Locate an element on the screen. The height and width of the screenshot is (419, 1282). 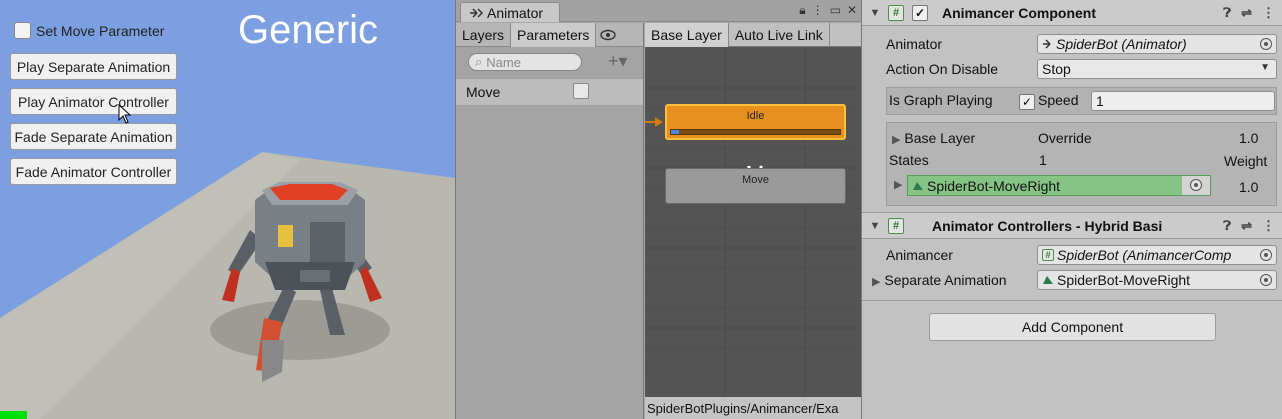
base-layer-label: Base Layer is located at coordinates (940, 138).